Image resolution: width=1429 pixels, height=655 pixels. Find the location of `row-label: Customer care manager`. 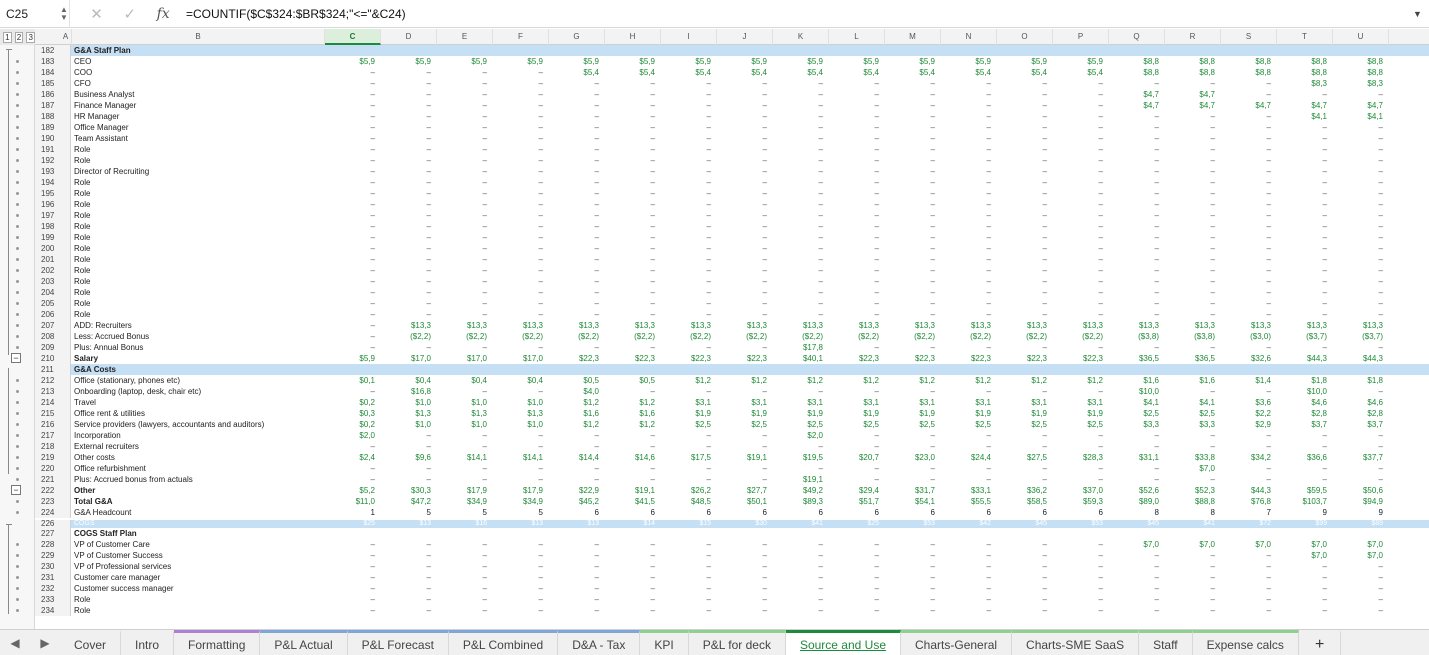

row-label: Customer care manager is located at coordinates (209, 577).